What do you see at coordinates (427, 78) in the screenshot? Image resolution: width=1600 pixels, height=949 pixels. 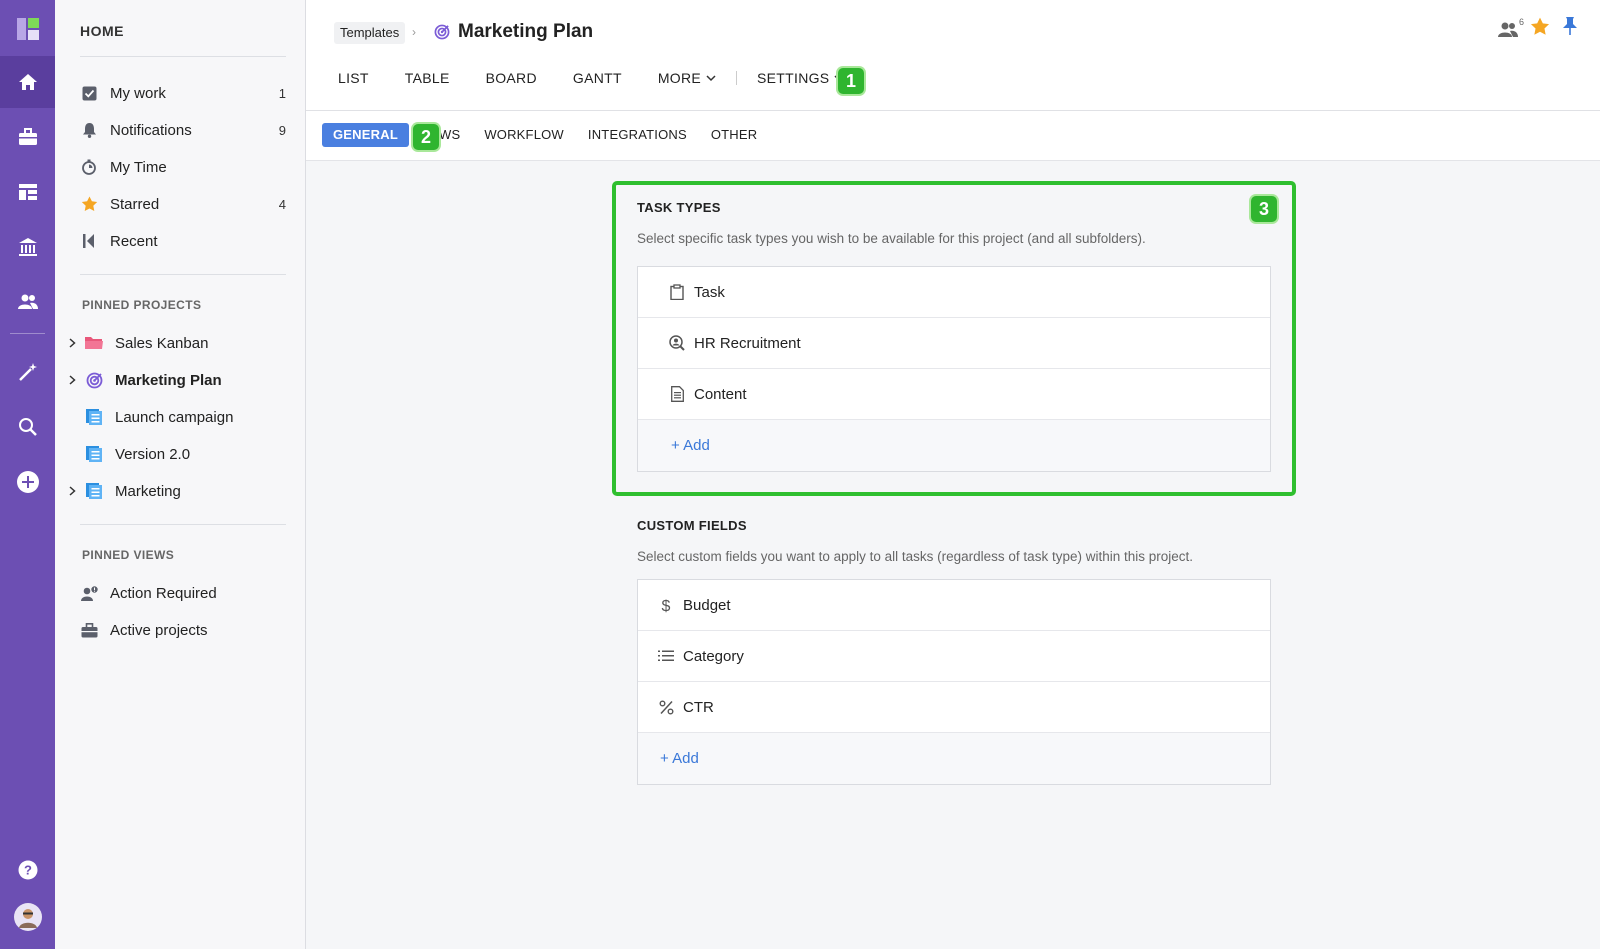 I see `tab-table: TABLE` at bounding box center [427, 78].